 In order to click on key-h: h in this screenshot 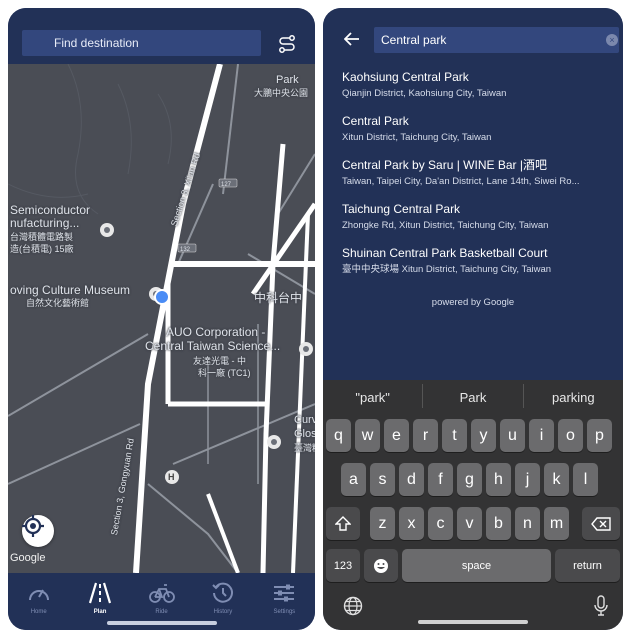, I will do `click(498, 479)`.